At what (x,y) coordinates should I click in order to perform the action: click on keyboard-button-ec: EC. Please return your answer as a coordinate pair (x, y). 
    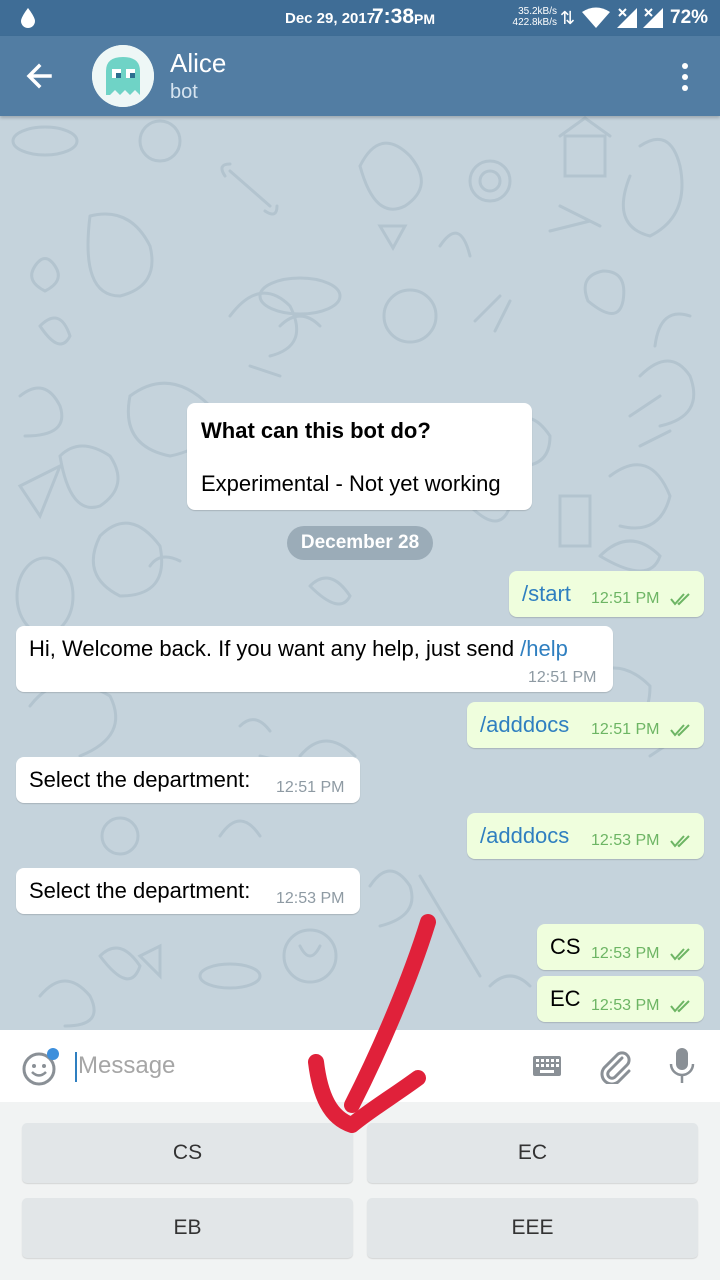
    Looking at the image, I should click on (532, 1153).